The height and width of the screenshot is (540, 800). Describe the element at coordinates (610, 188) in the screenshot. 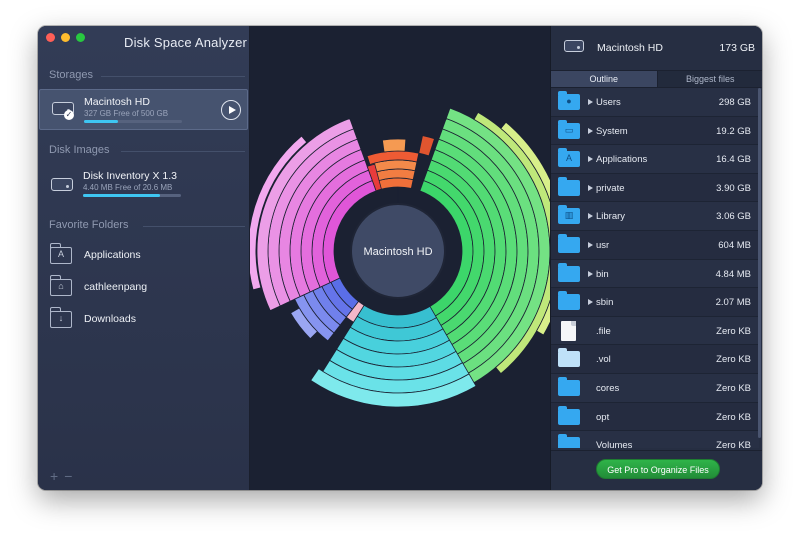

I see `file-name: private` at that location.